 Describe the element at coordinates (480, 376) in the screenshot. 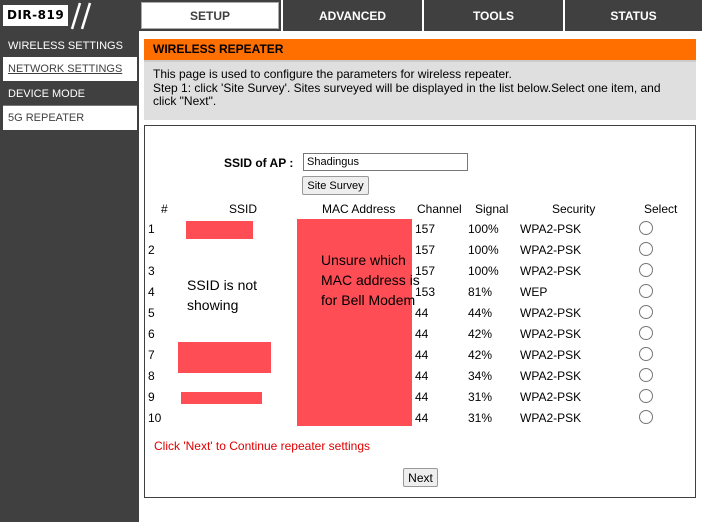

I see `row-signal: 34%` at that location.